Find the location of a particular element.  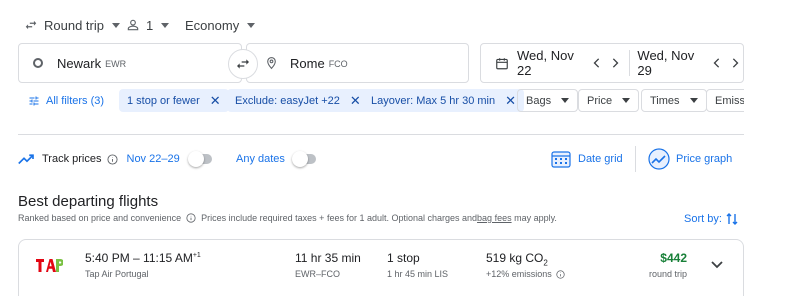

filter-chip-stops: 1 stop or fewer ✕ is located at coordinates (174, 100).